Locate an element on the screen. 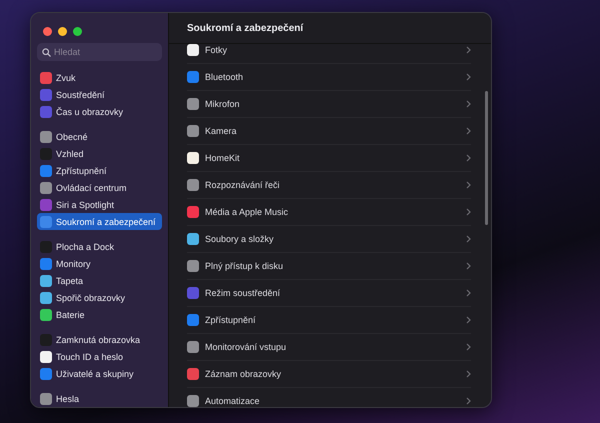  sidebar-item: Obecné is located at coordinates (99, 136).